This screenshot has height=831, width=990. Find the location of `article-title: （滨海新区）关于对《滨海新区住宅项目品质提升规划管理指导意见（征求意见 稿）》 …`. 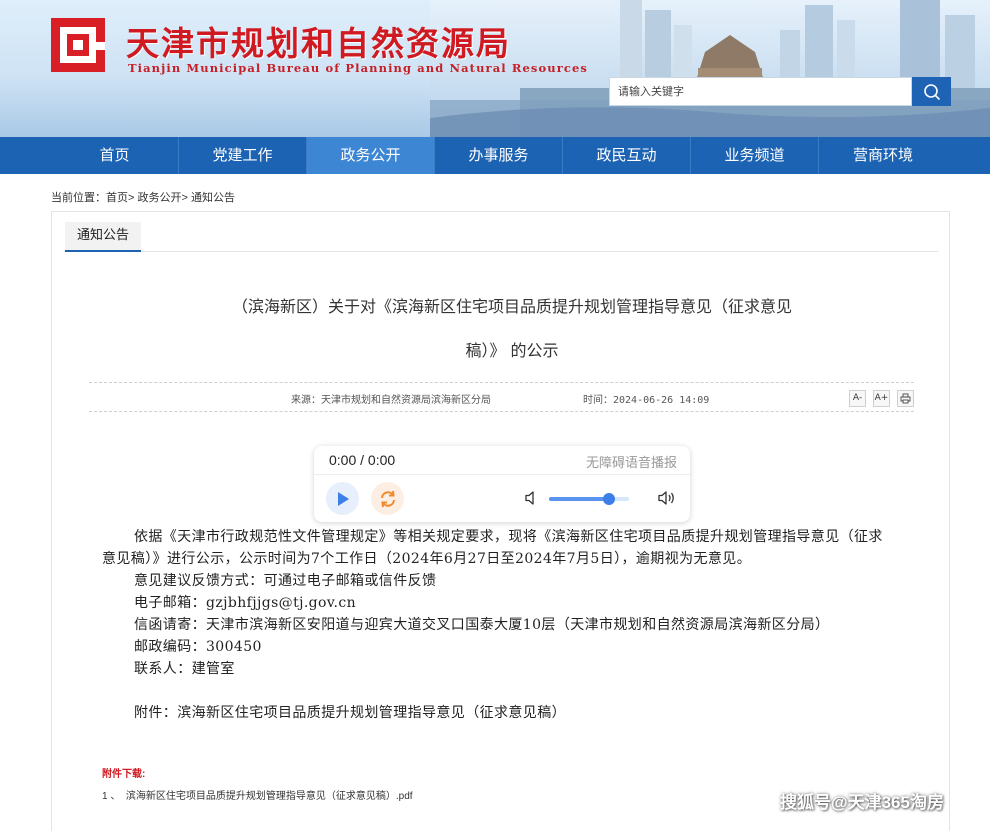

article-title: （滨海新区）关于对《滨海新区住宅项目品质提升规划管理指导意见（征求意见 稿）》 … is located at coordinates (512, 329).